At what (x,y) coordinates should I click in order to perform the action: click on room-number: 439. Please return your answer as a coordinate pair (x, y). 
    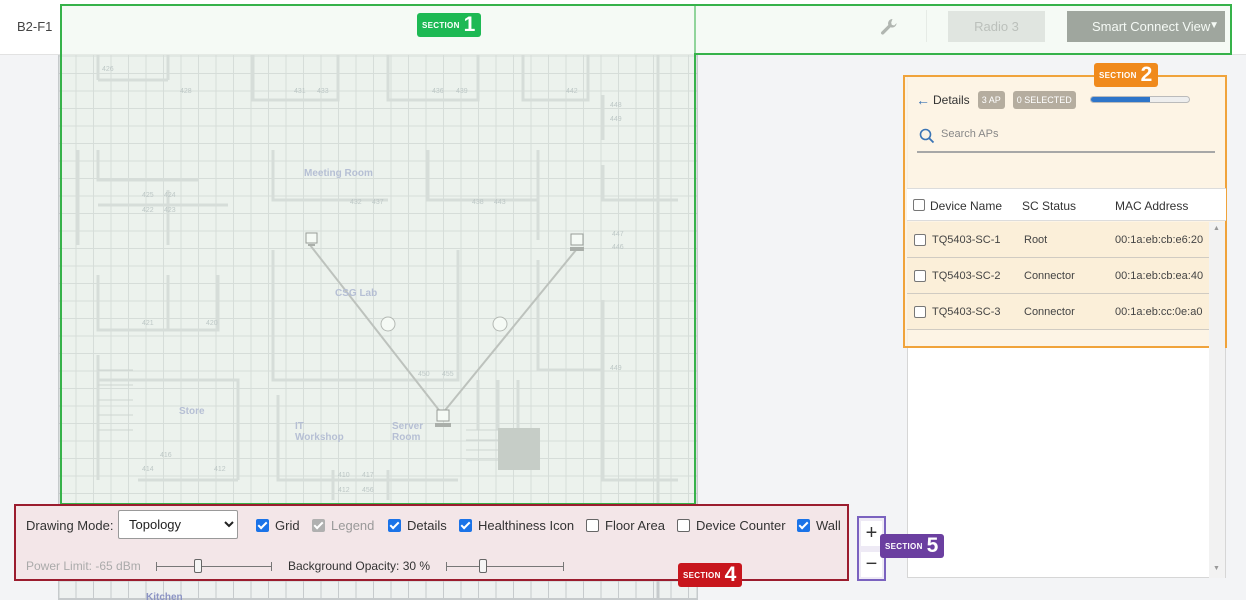
    Looking at the image, I should click on (462, 91).